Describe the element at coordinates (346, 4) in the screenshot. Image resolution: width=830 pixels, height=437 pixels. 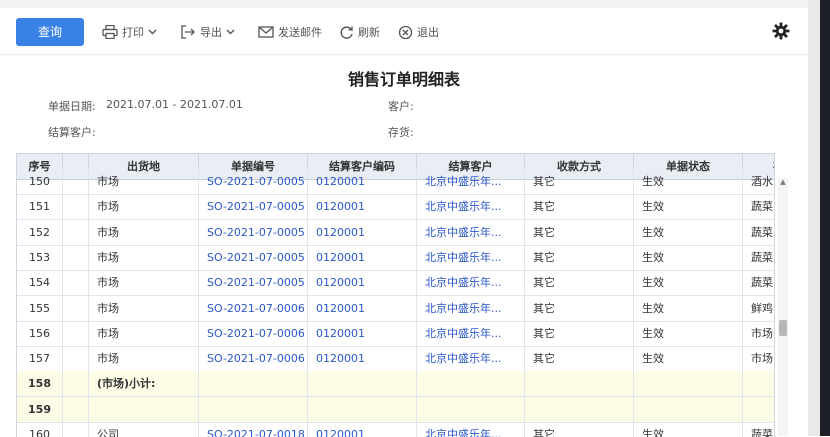
I see `tab-active` at that location.